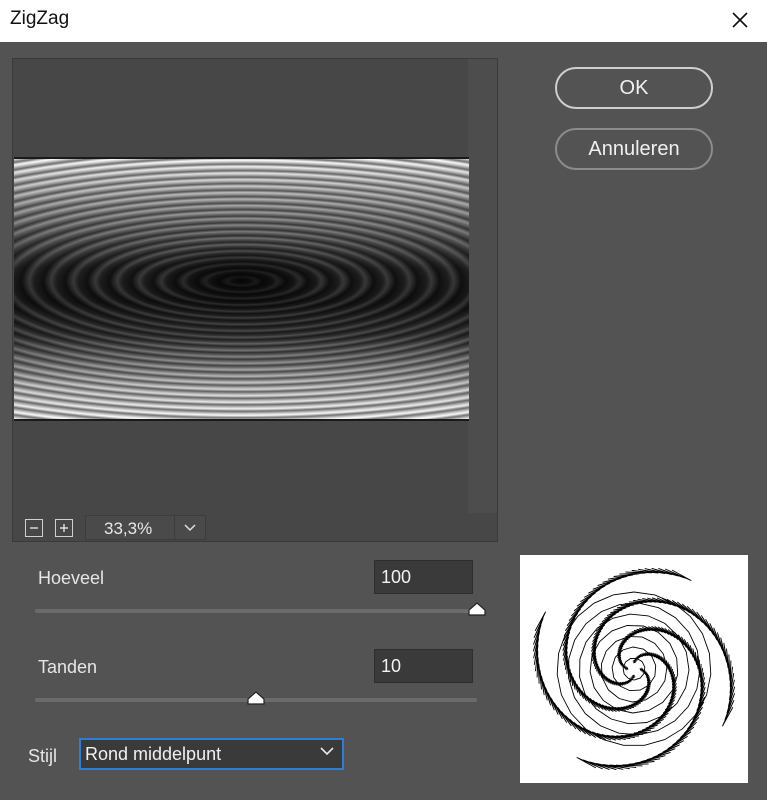 This screenshot has width=767, height=800. I want to click on close-icon, so click(740, 20).